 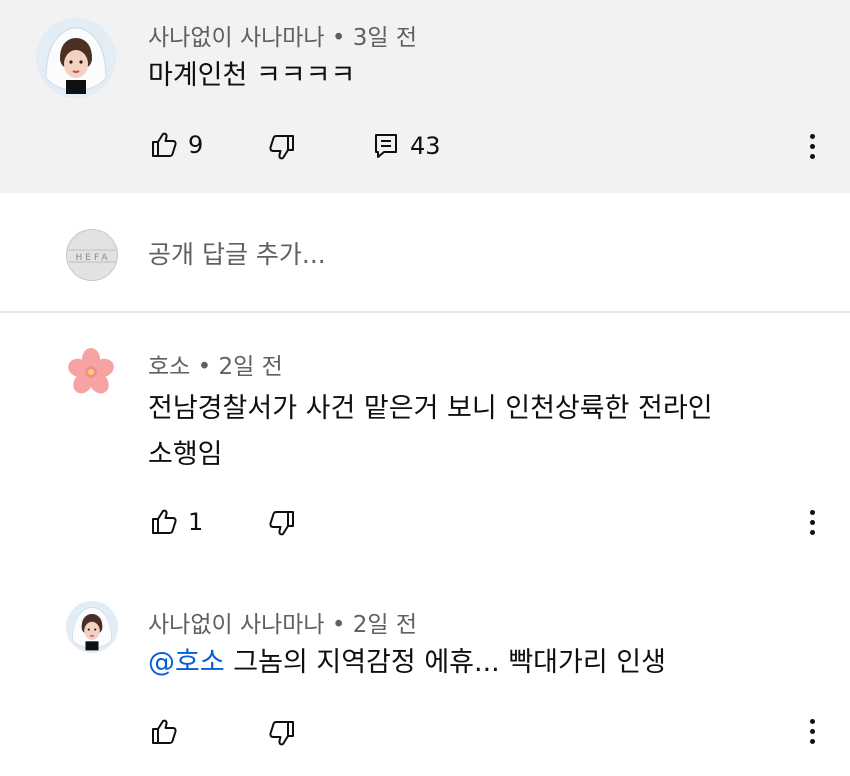 I want to click on like-button: 1, so click(x=176, y=522).